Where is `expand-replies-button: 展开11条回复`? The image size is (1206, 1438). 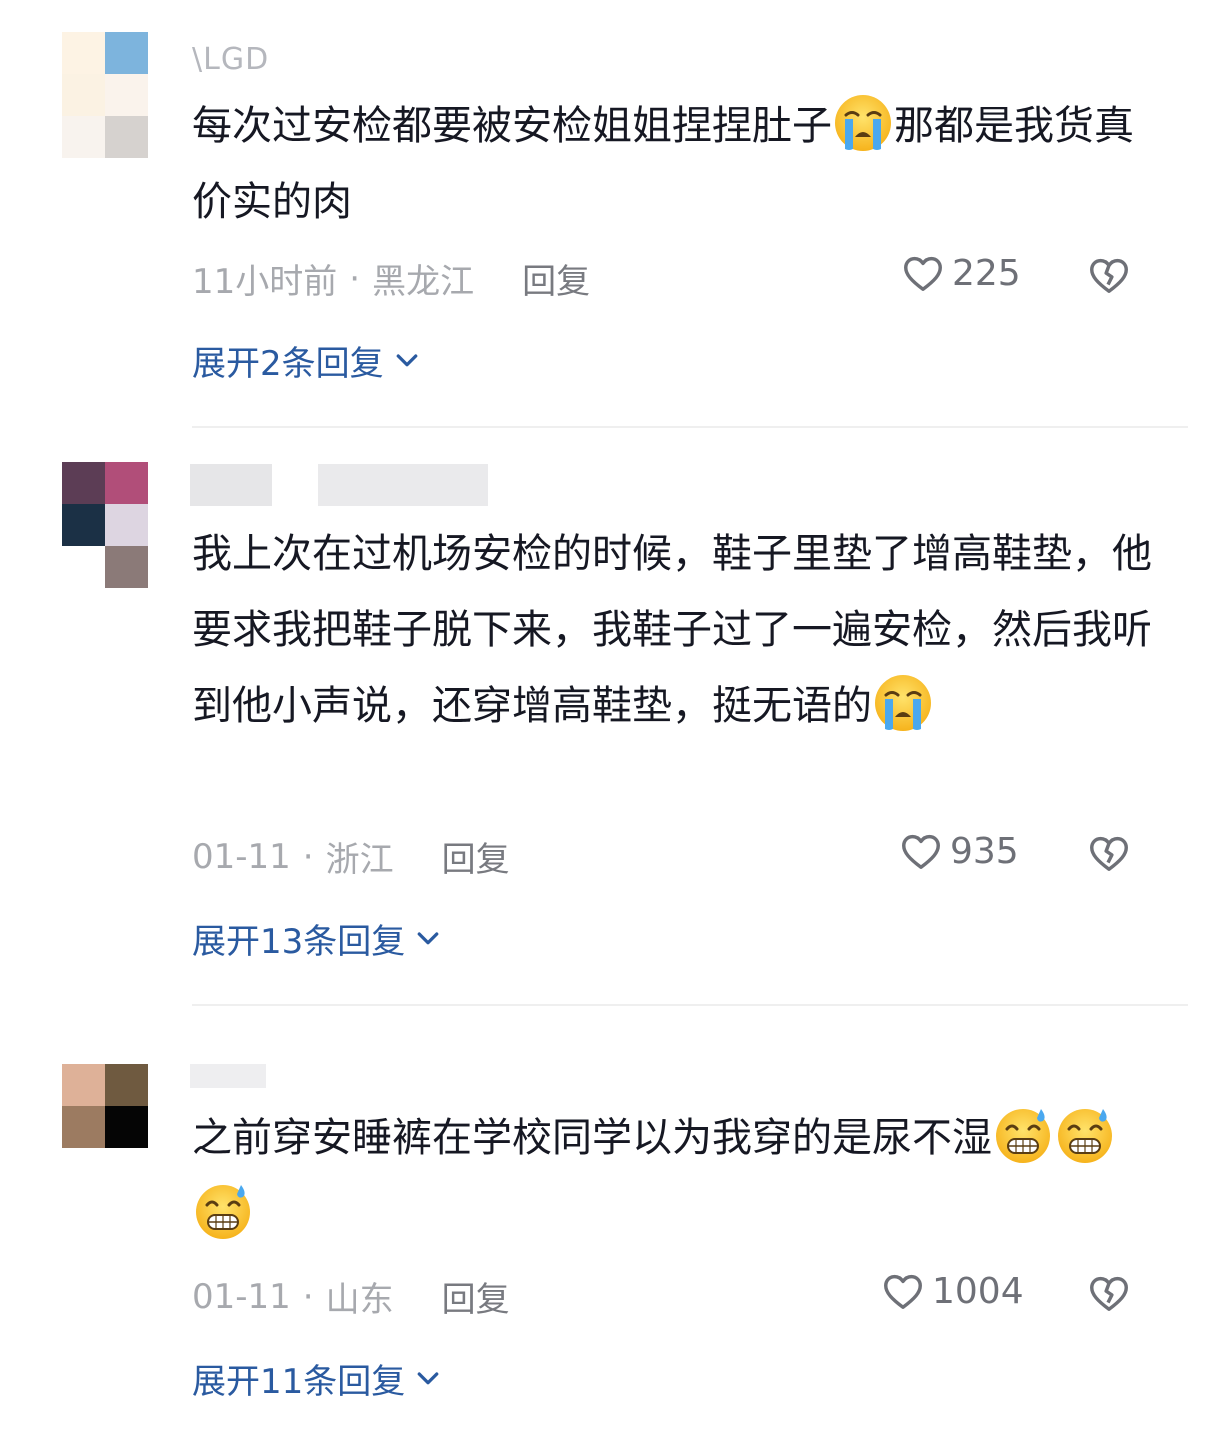 expand-replies-button: 展开11条回复 is located at coordinates (317, 1378).